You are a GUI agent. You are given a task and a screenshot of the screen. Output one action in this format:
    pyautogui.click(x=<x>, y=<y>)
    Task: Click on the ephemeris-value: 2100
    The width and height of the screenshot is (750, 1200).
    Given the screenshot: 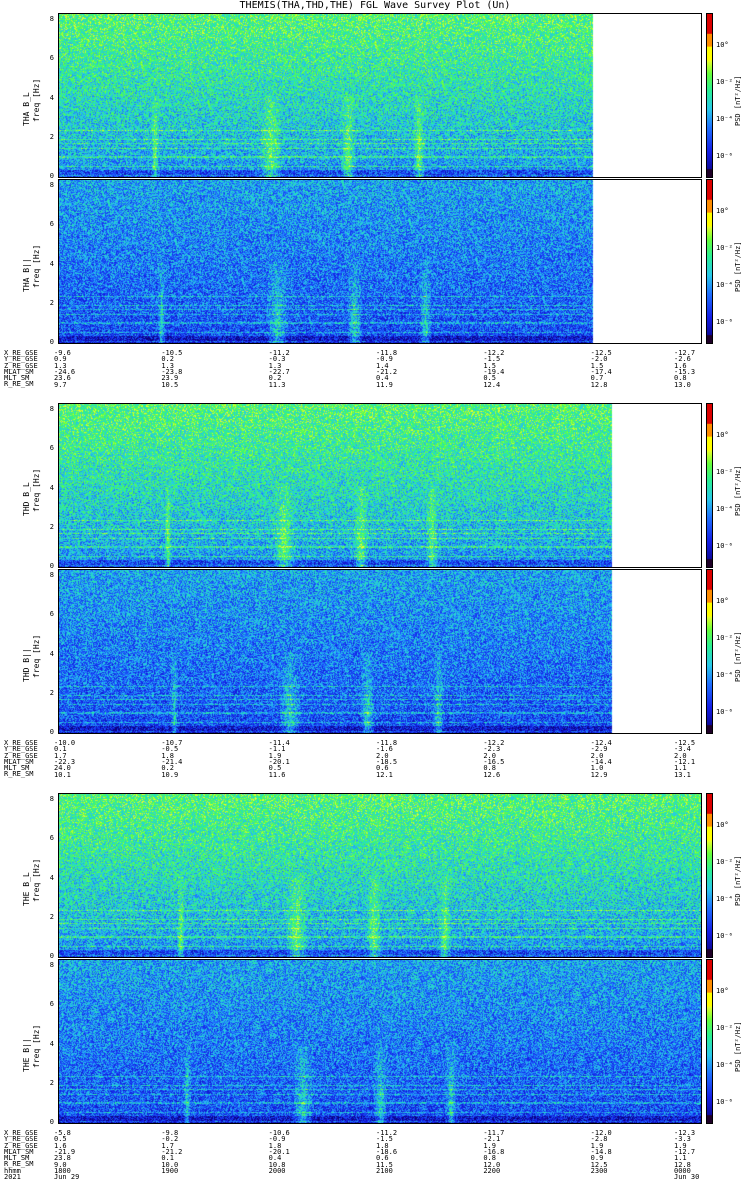 What is the action you would take?
    pyautogui.click(x=384, y=1170)
    